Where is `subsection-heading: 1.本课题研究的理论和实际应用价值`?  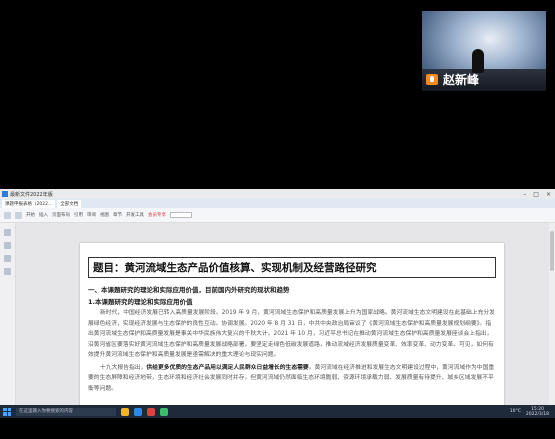 subsection-heading: 1.本课题研究的理论和实际应用价值 is located at coordinates (140, 302).